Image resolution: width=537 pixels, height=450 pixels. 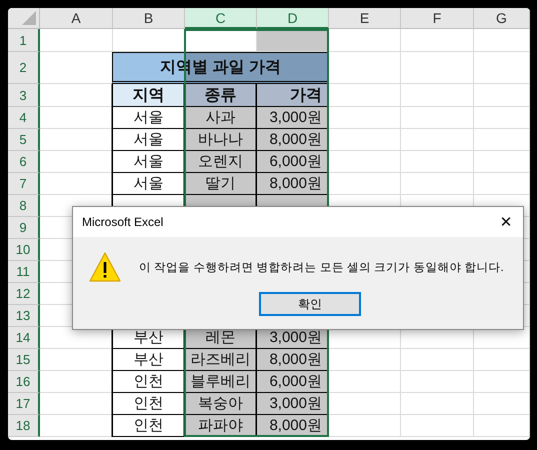 What do you see at coordinates (221, 140) in the screenshot?
I see `table-cell: 바나나` at bounding box center [221, 140].